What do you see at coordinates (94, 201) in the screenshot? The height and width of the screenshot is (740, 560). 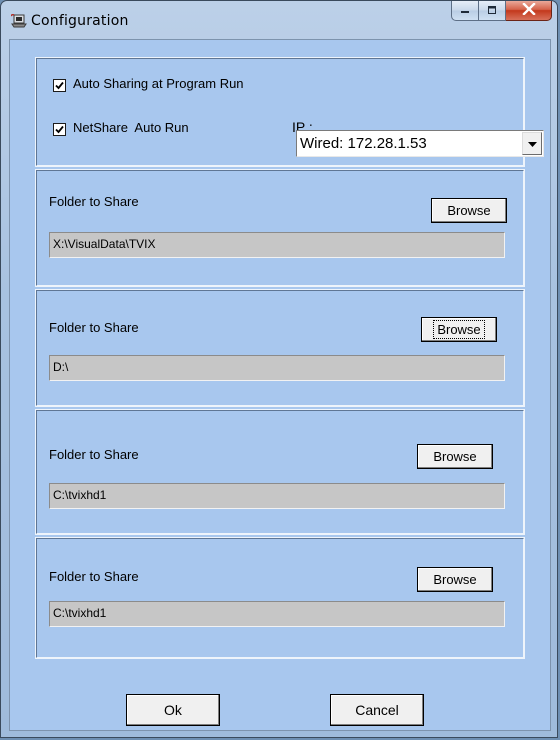 I see `folder-label-1: Folder to Share` at bounding box center [94, 201].